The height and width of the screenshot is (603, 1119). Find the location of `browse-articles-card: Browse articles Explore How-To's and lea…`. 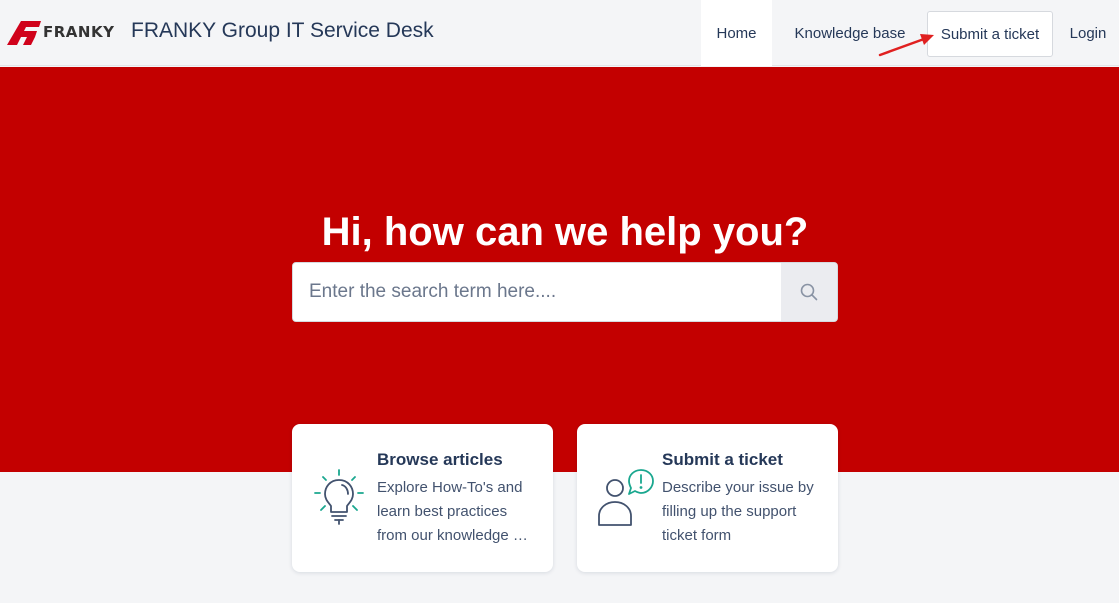

browse-articles-card: Browse articles Explore How-To's and lea… is located at coordinates (422, 498).